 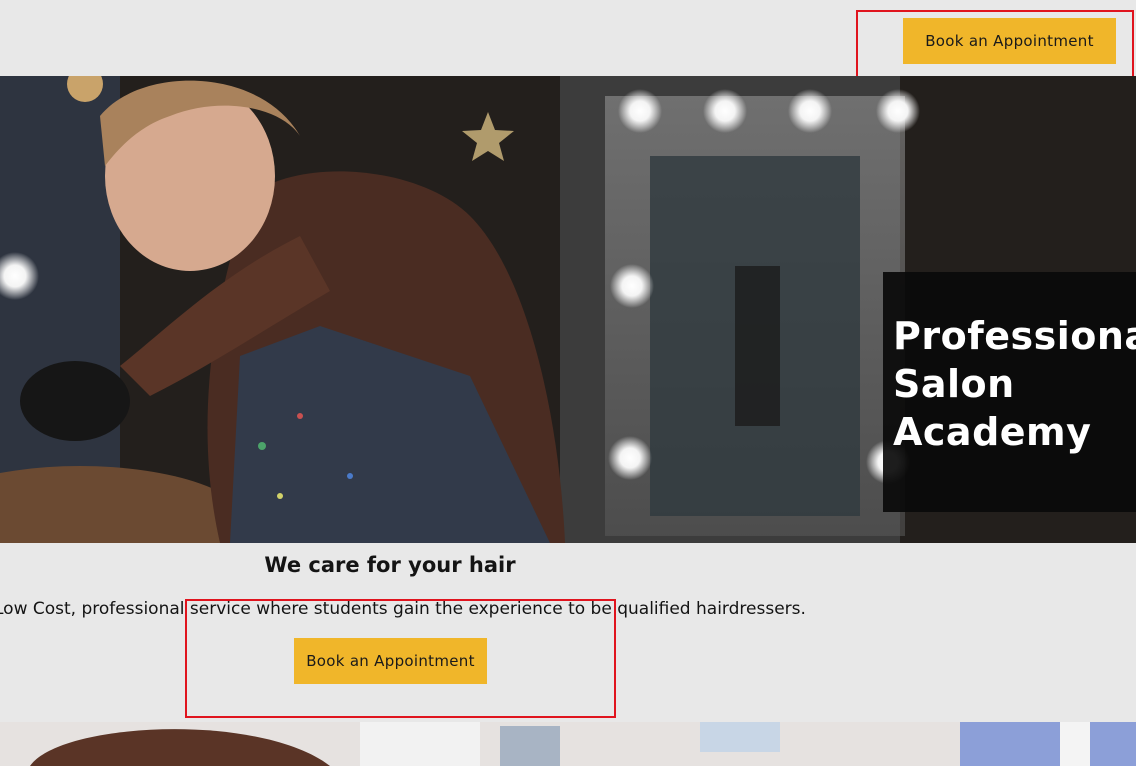 I want to click on bottom-photo-strip, so click(x=568, y=744).